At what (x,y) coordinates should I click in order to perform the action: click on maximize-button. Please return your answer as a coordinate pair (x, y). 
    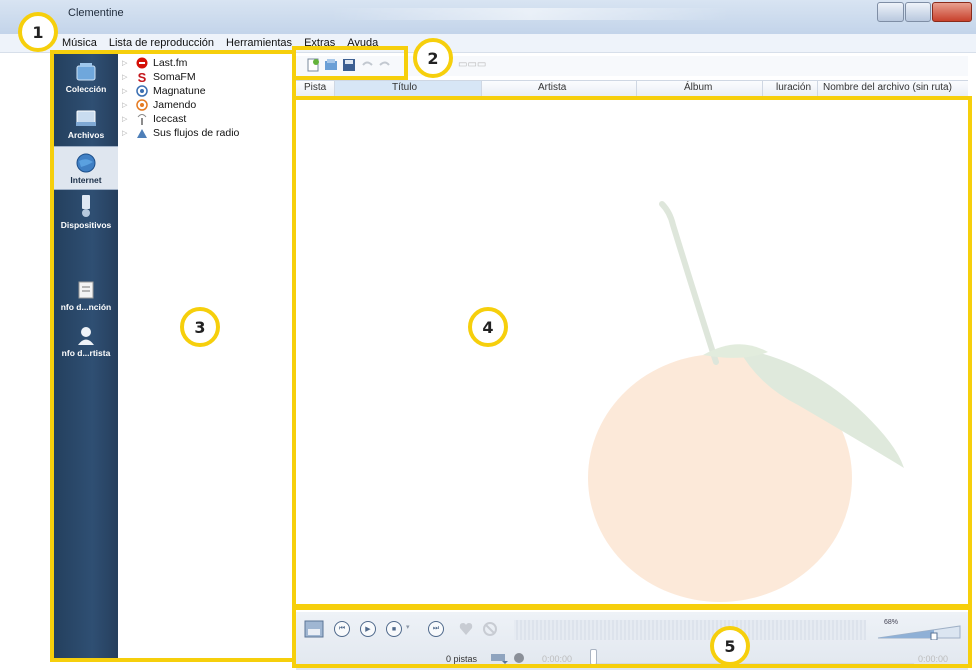
    Looking at the image, I should click on (918, 12).